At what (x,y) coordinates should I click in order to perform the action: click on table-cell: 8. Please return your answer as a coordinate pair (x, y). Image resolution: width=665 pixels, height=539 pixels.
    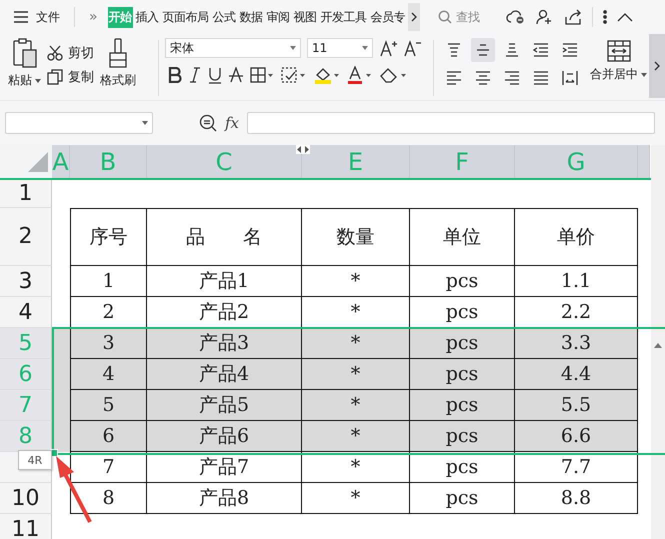
    Looking at the image, I should click on (108, 498).